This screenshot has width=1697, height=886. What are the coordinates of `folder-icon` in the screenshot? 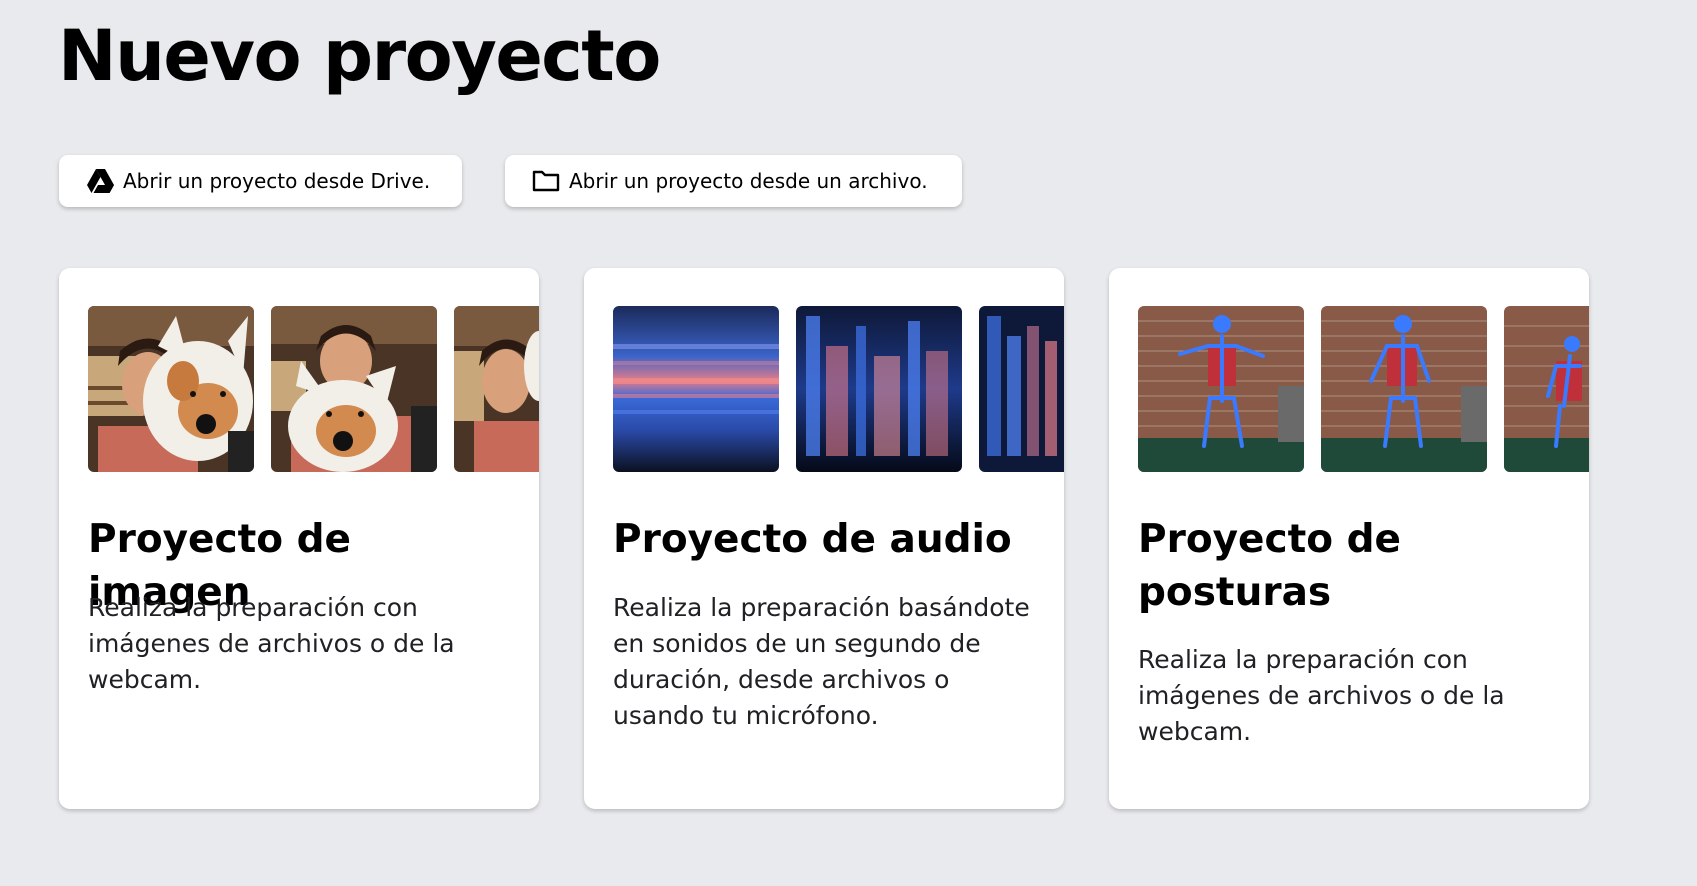 It's located at (546, 181).